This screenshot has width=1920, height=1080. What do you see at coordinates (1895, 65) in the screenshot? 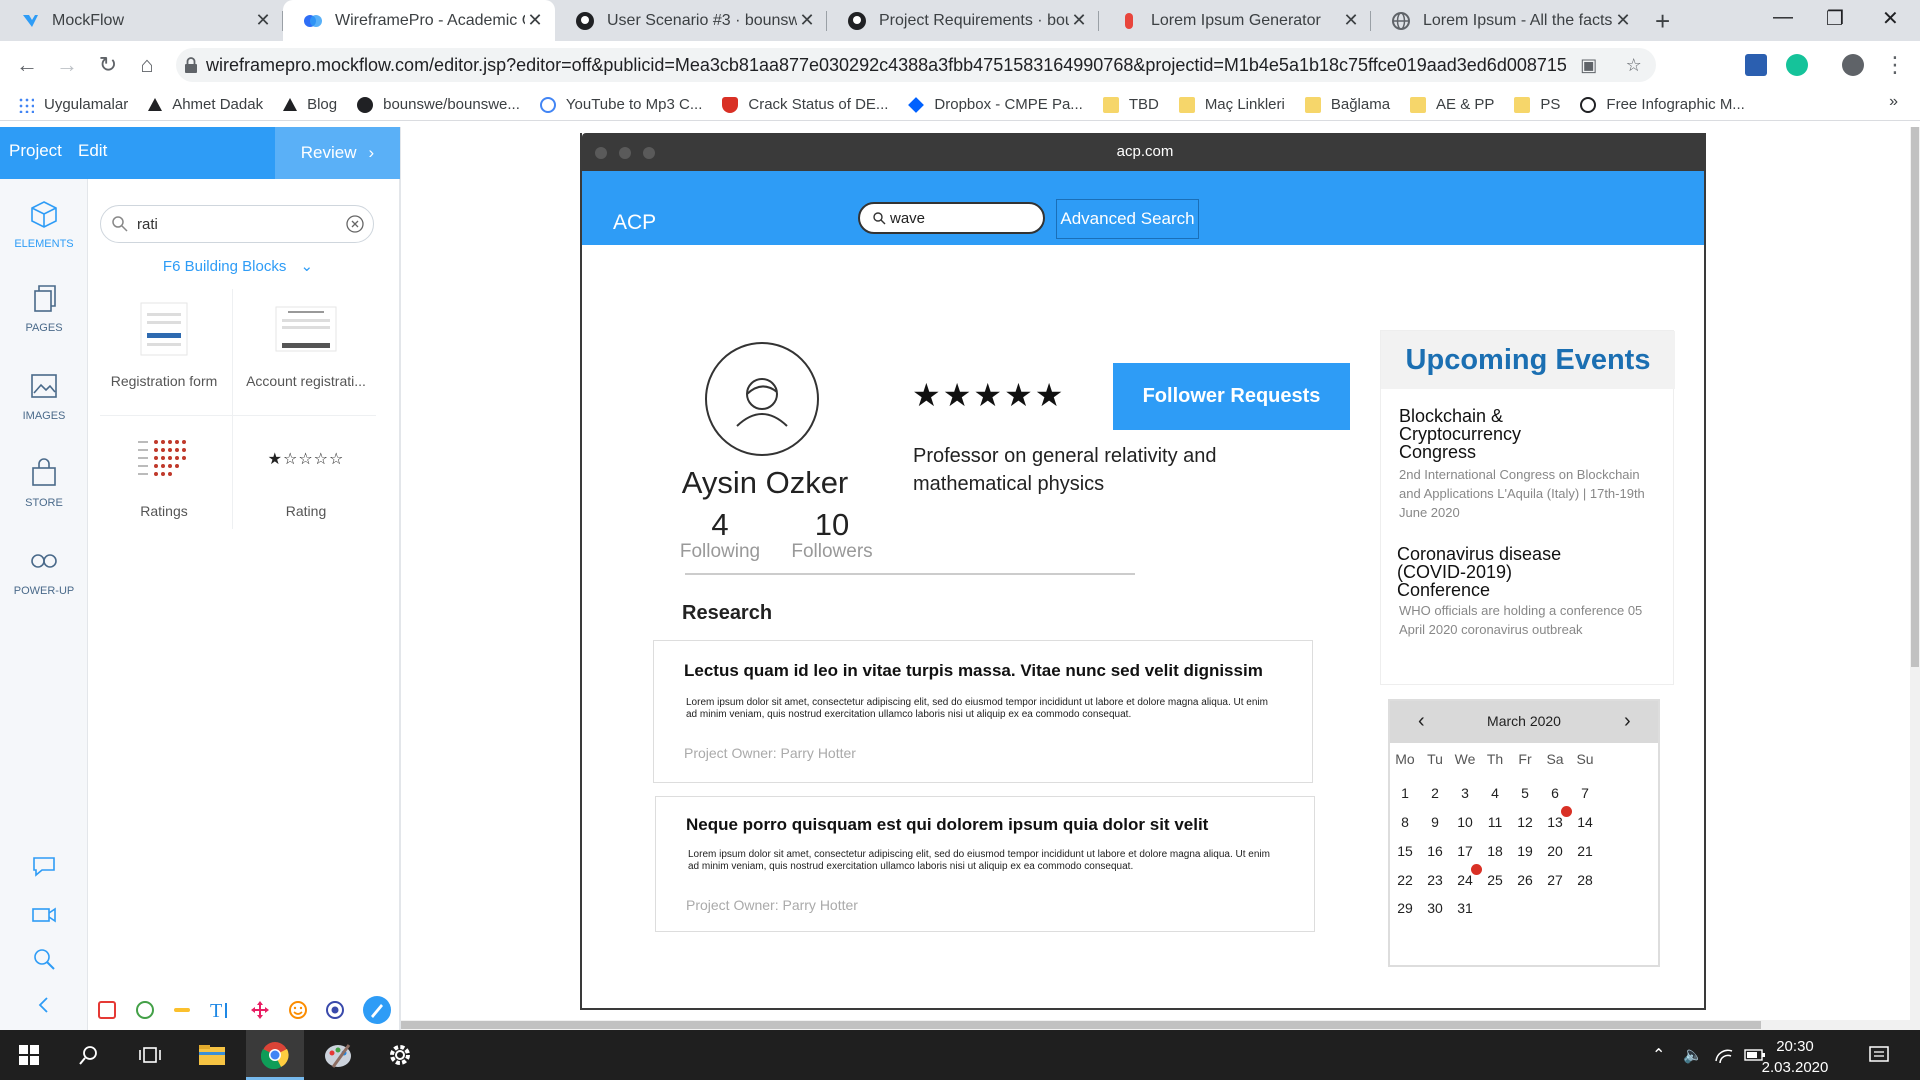
I see `browser-menu-icon: ⋮` at bounding box center [1895, 65].